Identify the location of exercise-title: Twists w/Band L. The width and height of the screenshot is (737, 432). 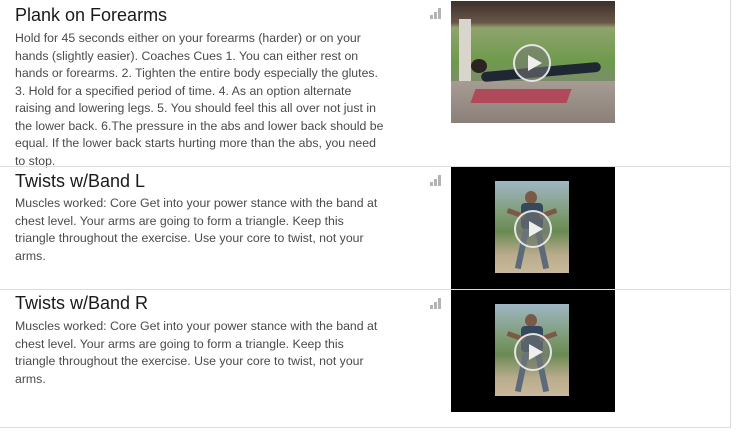
(80, 181).